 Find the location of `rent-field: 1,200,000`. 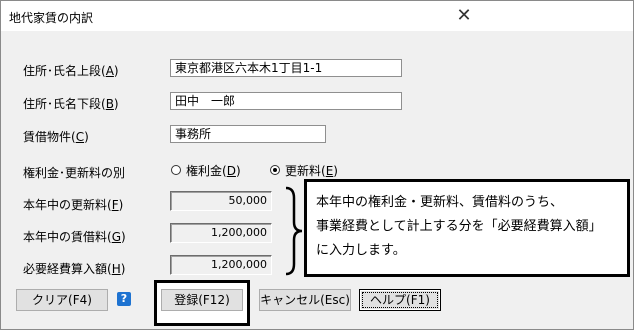

rent-field: 1,200,000 is located at coordinates (221, 233).